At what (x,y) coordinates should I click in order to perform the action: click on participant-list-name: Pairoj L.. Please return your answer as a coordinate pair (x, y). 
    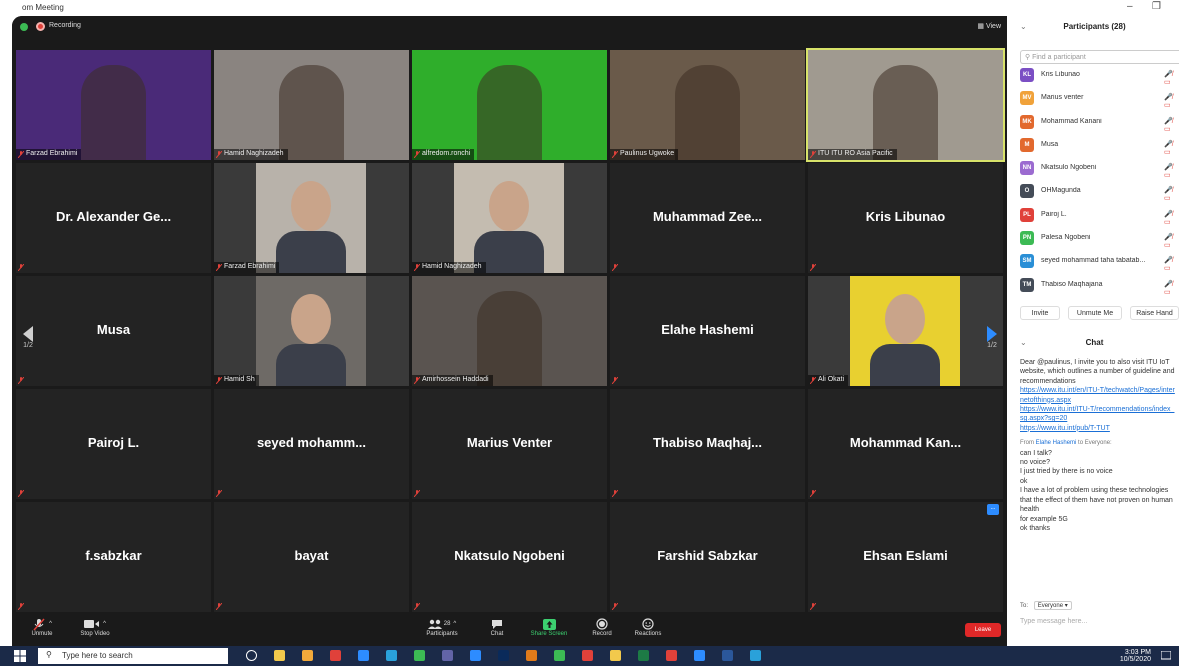
    Looking at the image, I should click on (1054, 214).